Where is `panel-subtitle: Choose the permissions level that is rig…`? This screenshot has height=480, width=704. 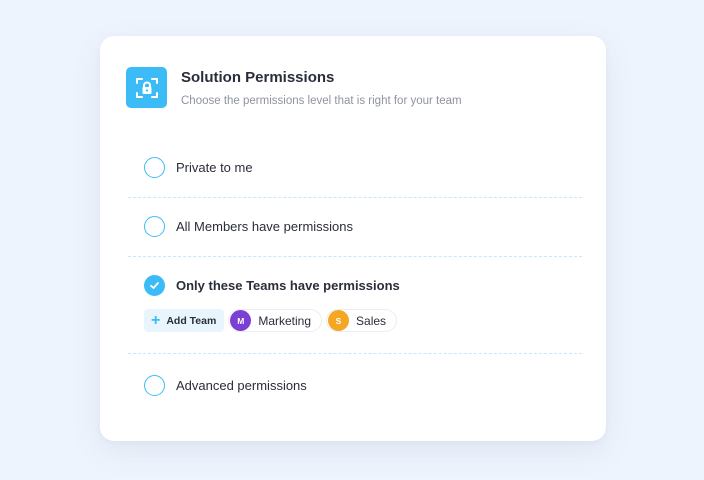
panel-subtitle: Choose the permissions level that is rig… is located at coordinates (321, 101).